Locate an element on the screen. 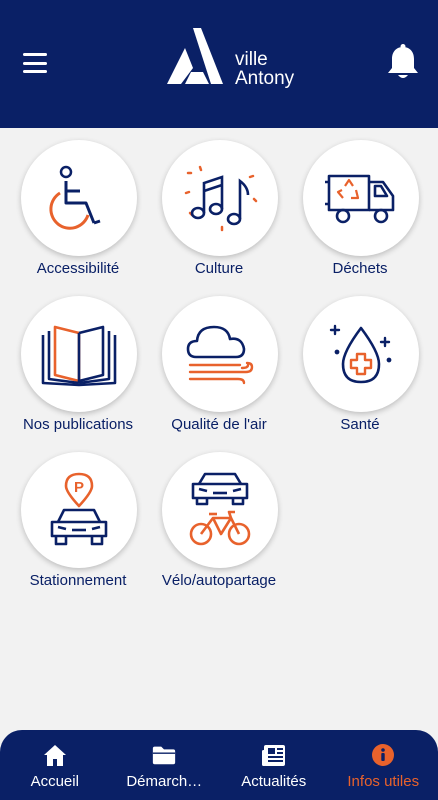 This screenshot has height=800, width=438. notification-bell-icon is located at coordinates (403, 63).